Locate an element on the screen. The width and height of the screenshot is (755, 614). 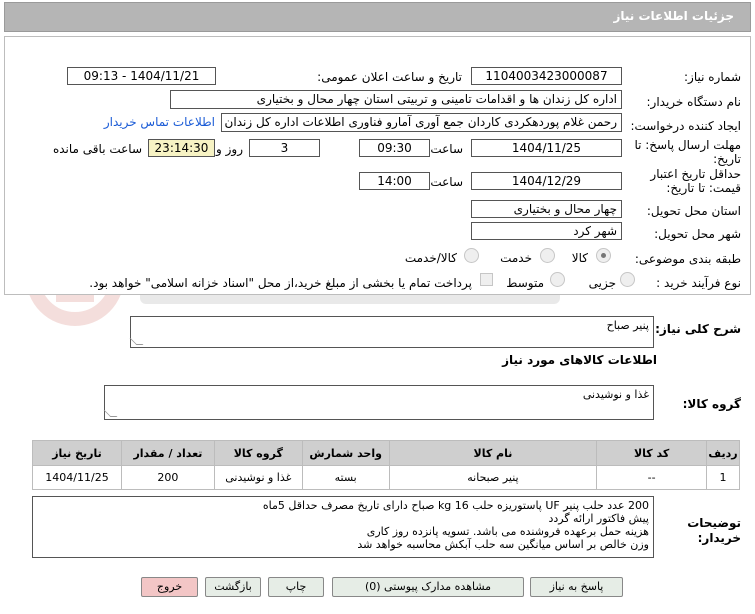
col-code: کد کالا is located at coordinates (652, 453).